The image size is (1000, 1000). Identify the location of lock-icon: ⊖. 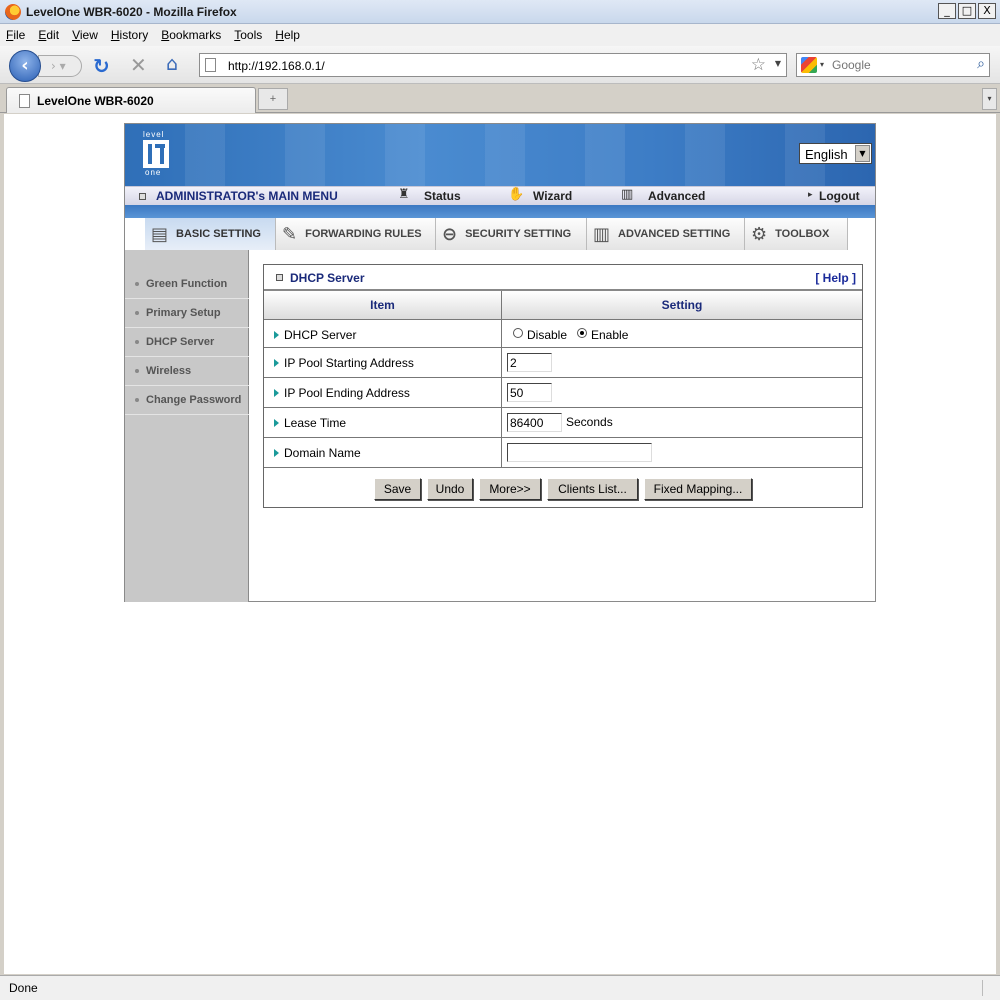
(450, 234).